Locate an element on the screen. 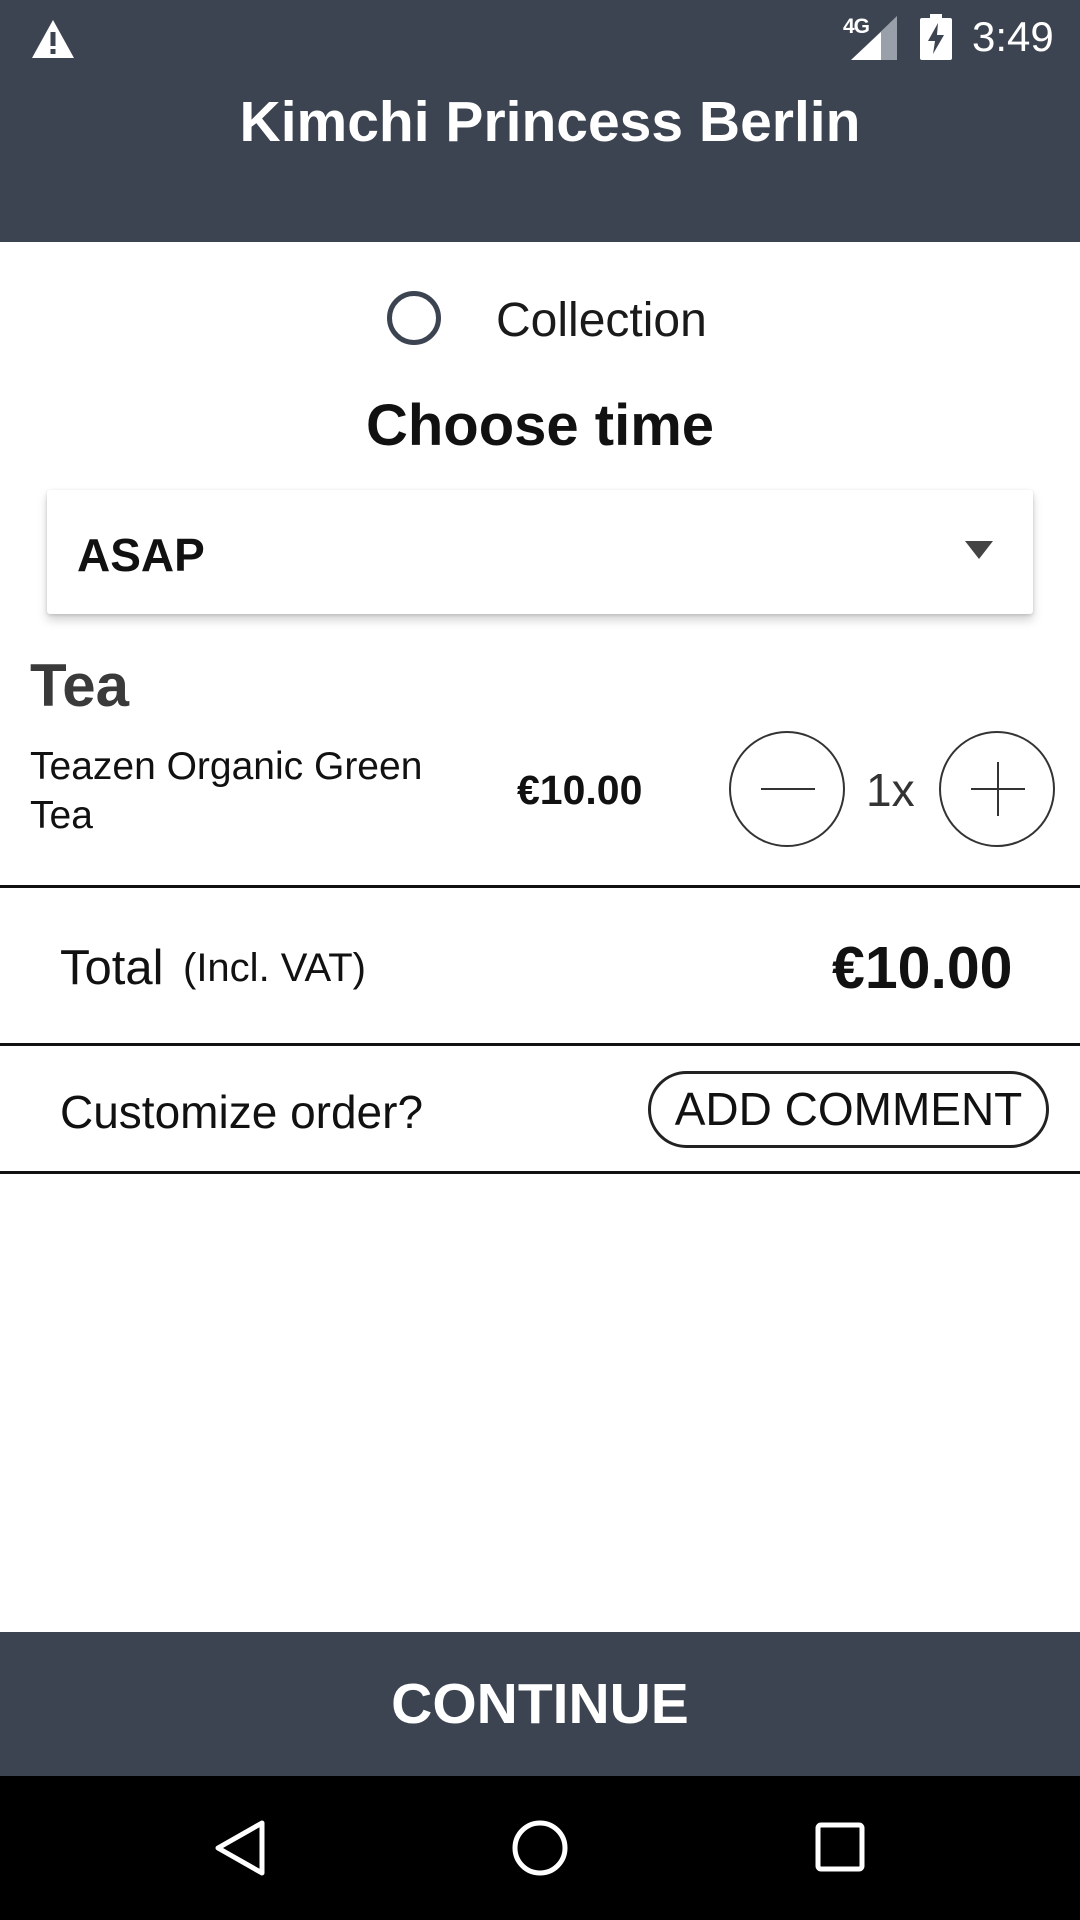 This screenshot has height=1920, width=1080. decrease-quantity-button is located at coordinates (787, 789).